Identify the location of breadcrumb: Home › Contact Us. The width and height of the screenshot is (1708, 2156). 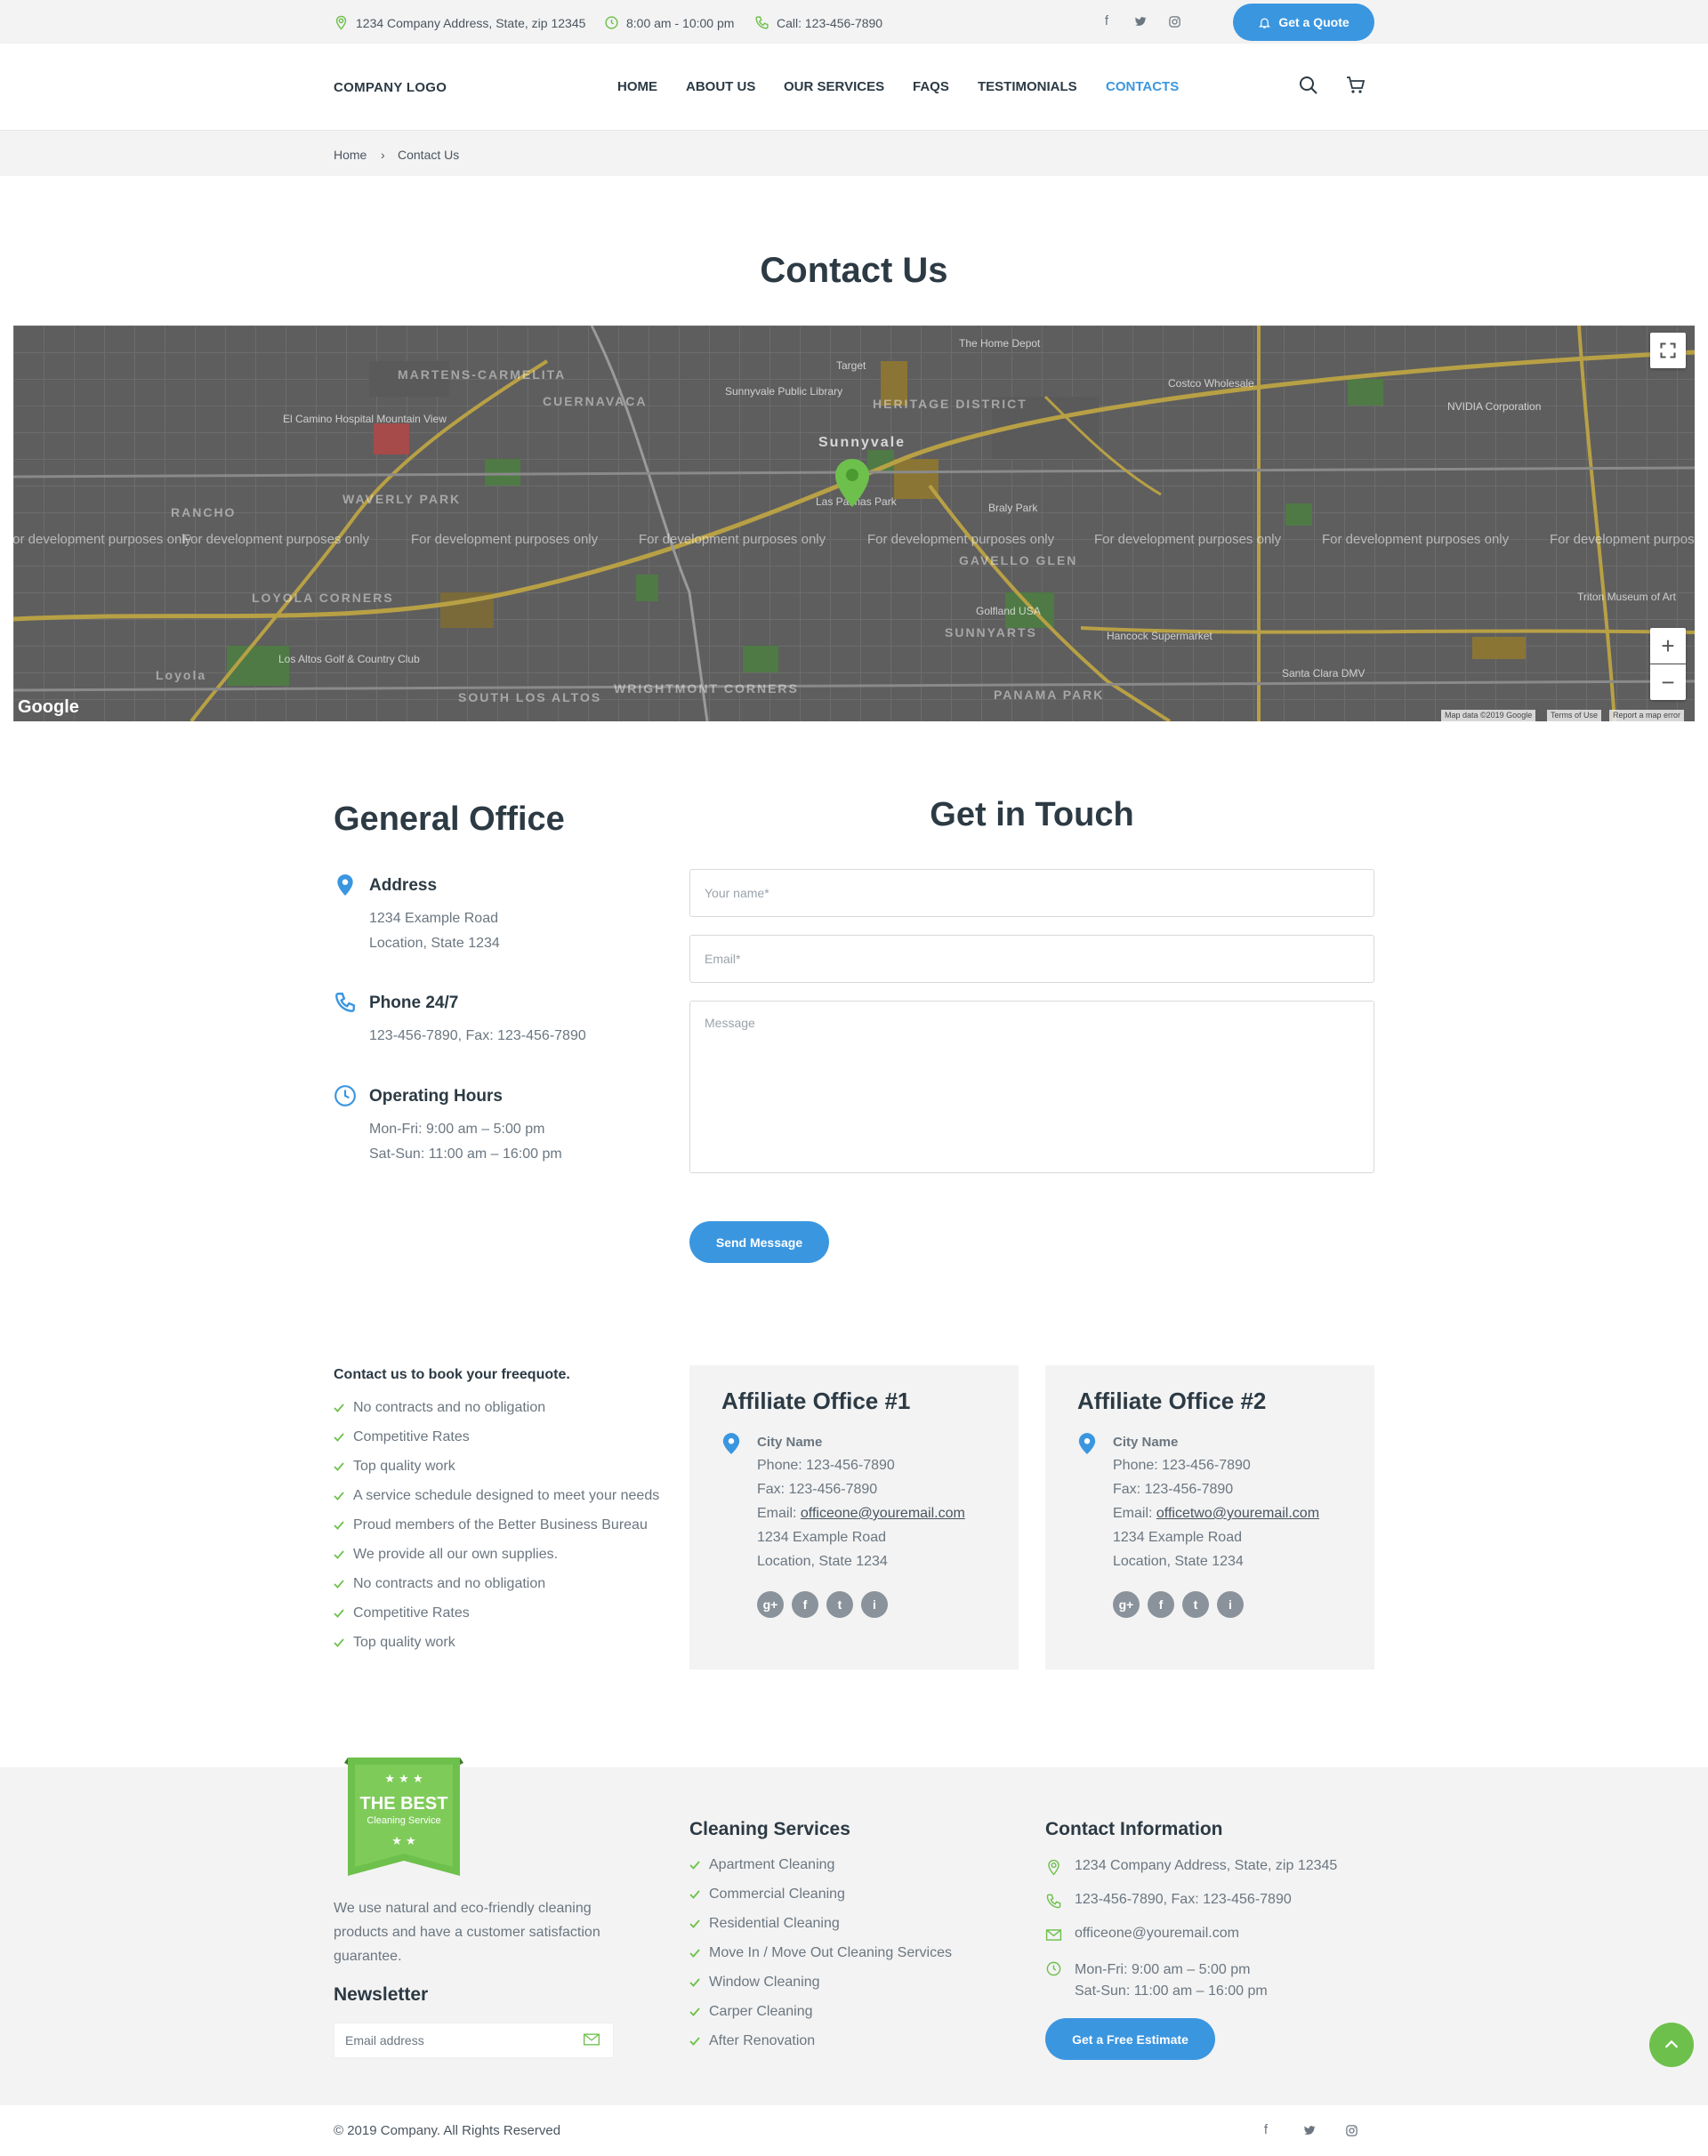
(854, 153).